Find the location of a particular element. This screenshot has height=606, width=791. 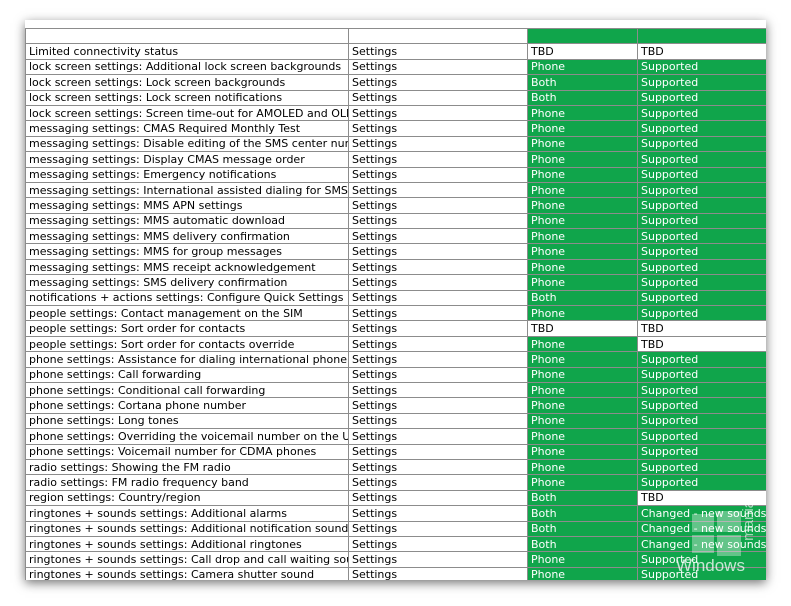

feature-cell: radio settings: FM radio frequency band is located at coordinates (187, 482).